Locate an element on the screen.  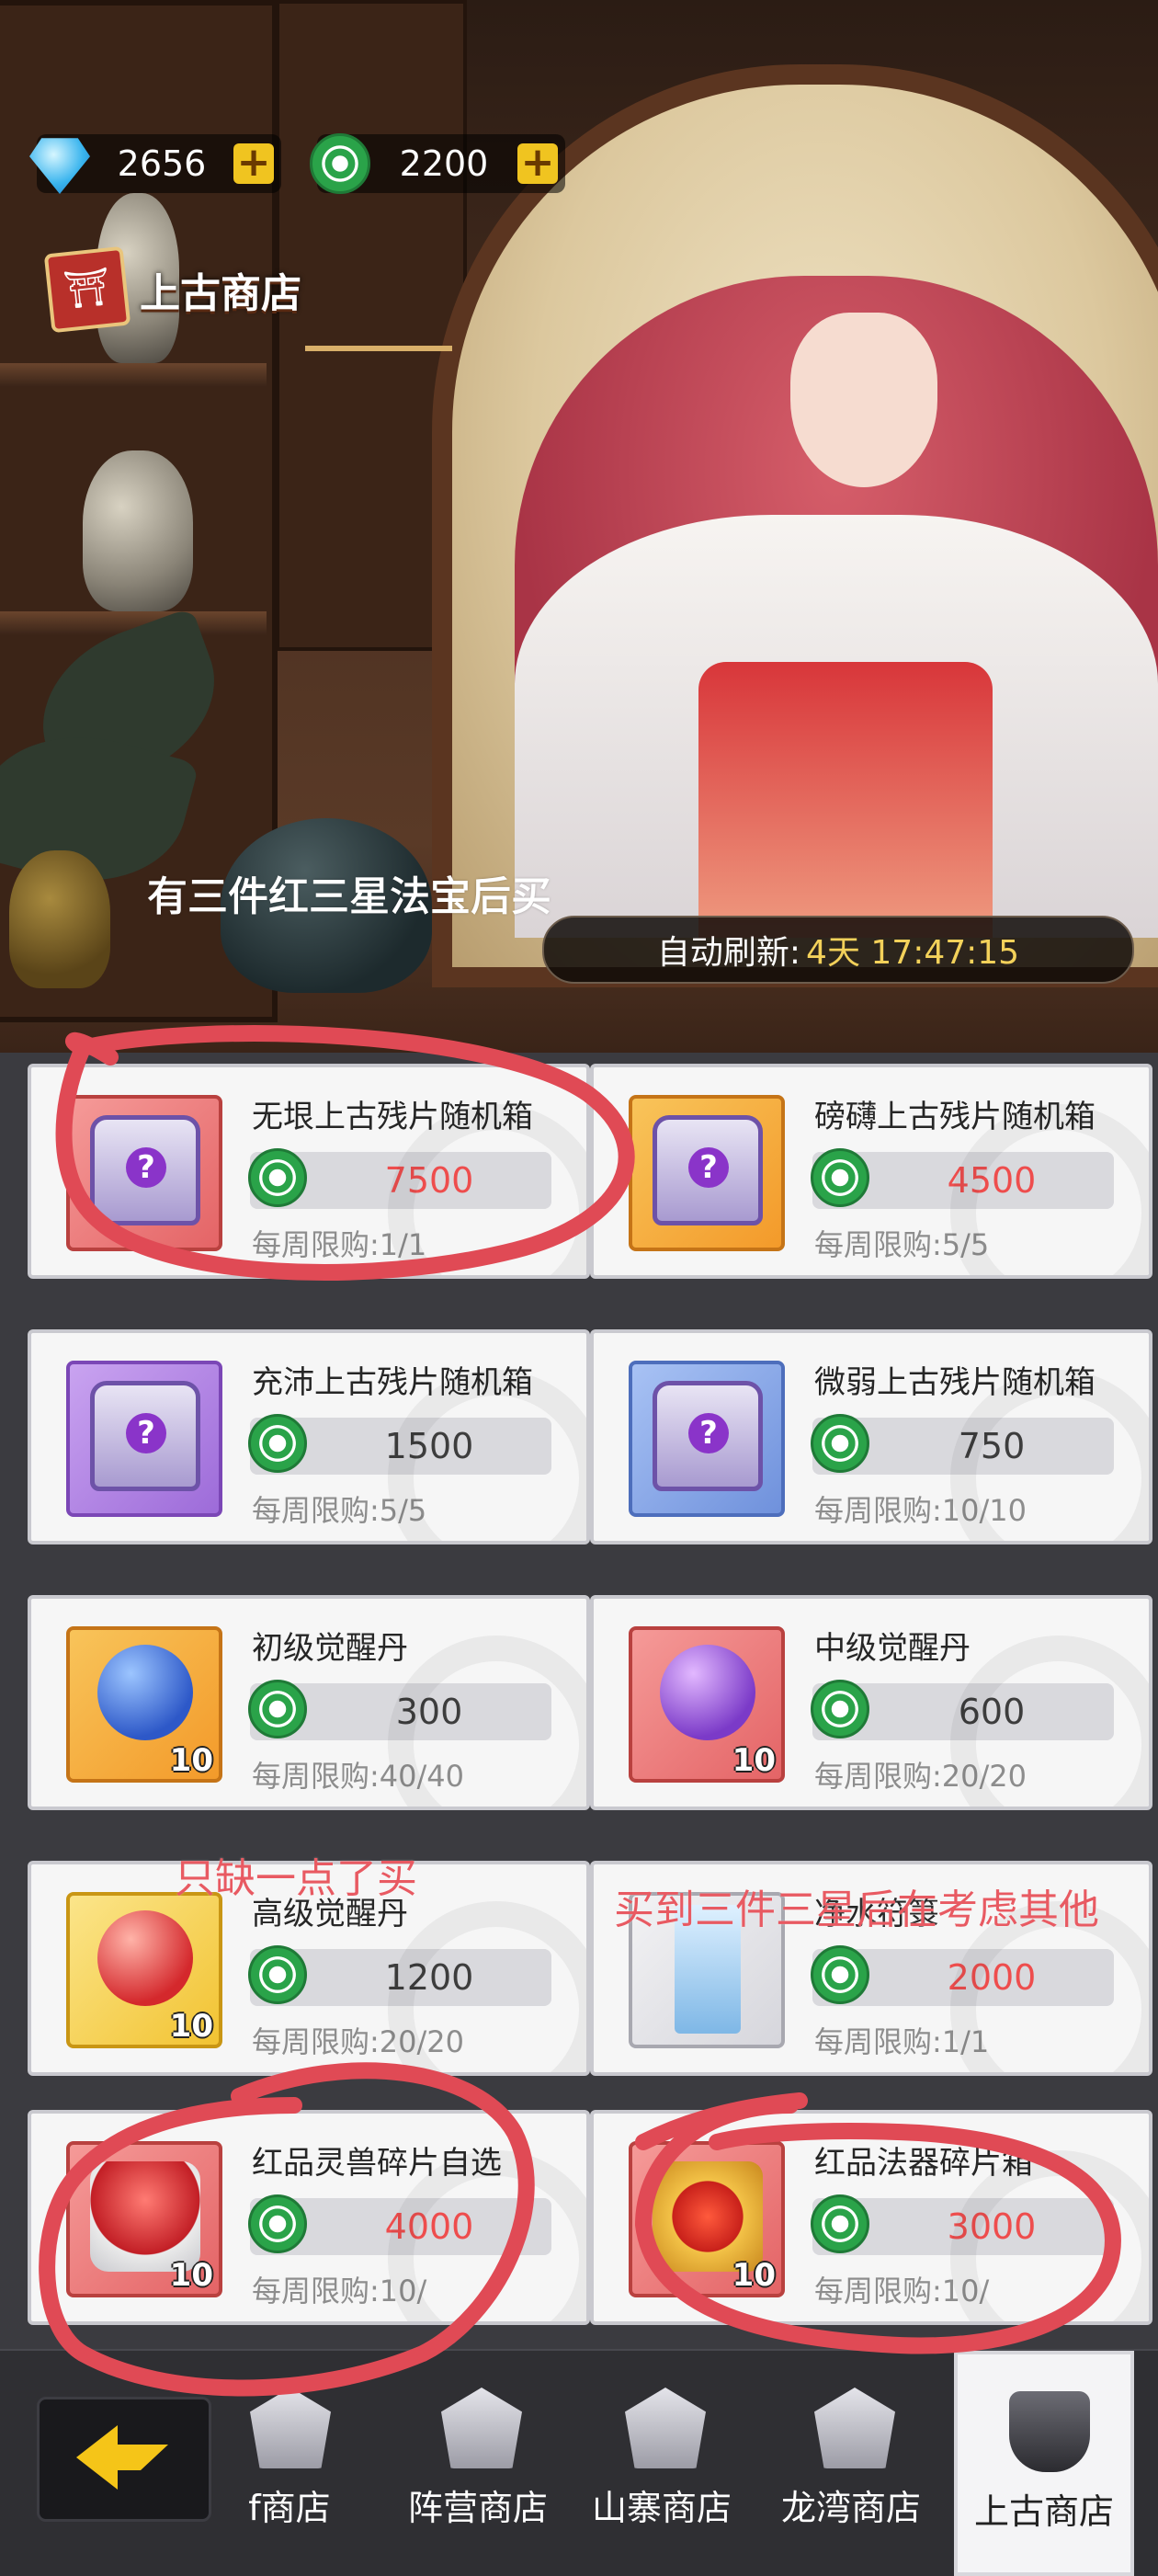
shop-emblem-icon: ⛩ is located at coordinates (87, 289).